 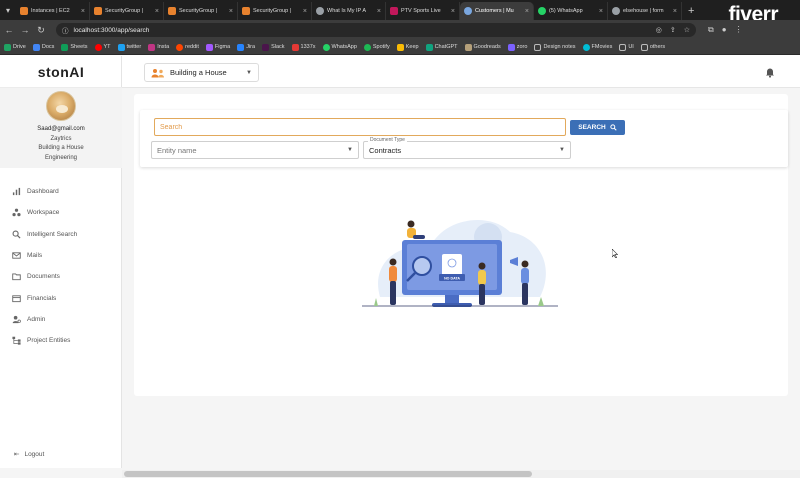 What do you see at coordinates (328, 474) in the screenshot?
I see `scrollbar-thumb` at bounding box center [328, 474].